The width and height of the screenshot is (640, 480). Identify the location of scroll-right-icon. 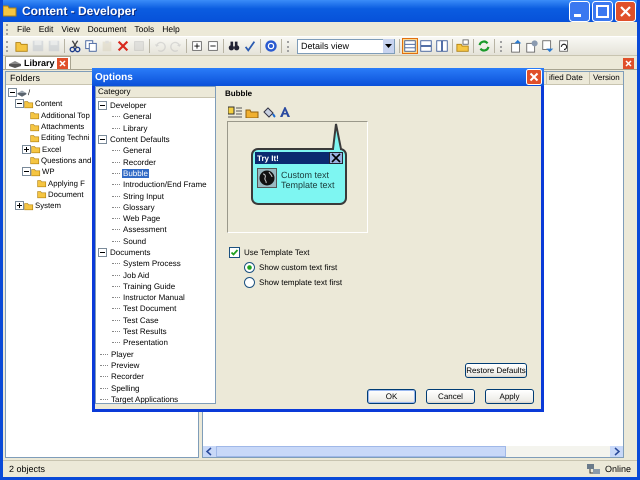
(616, 451).